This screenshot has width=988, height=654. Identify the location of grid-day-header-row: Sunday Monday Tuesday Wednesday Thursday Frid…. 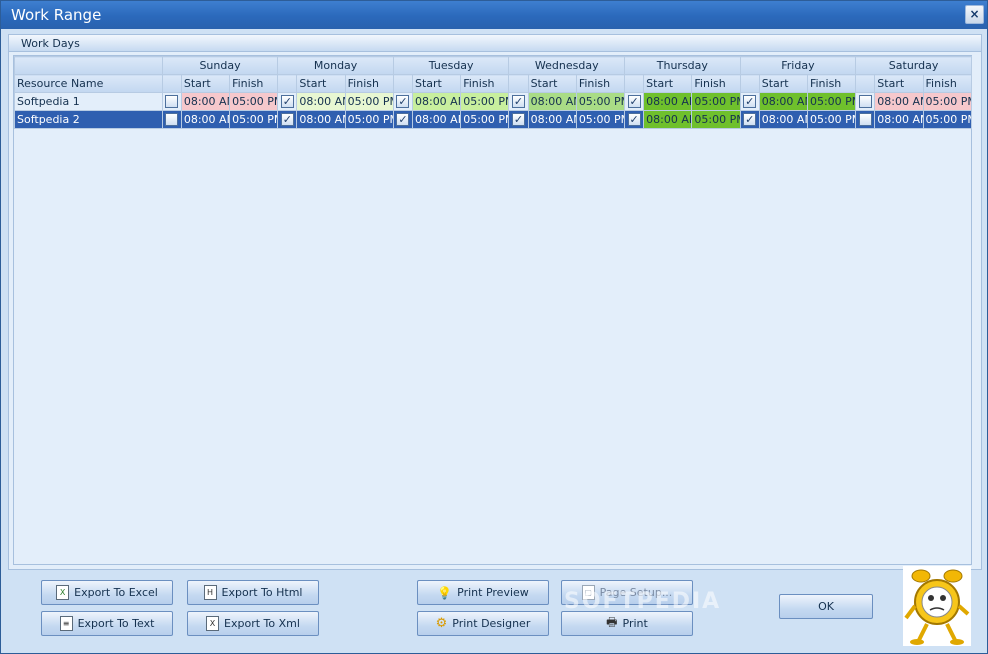
(493, 65).